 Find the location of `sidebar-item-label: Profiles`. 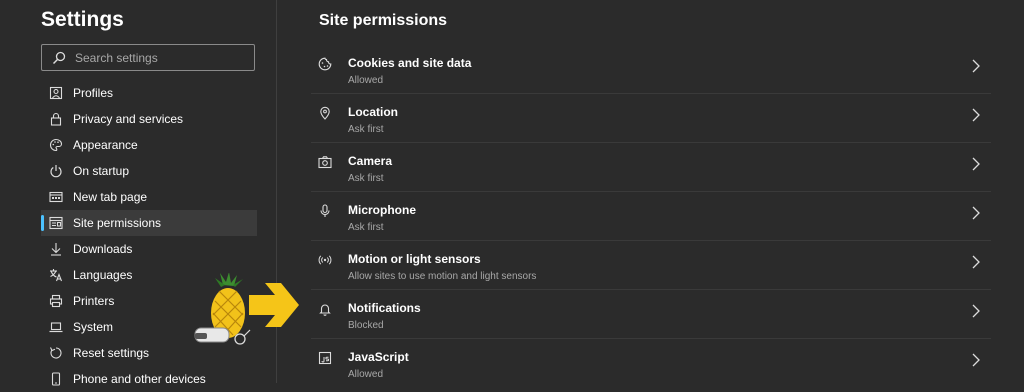

sidebar-item-label: Profiles is located at coordinates (93, 93).